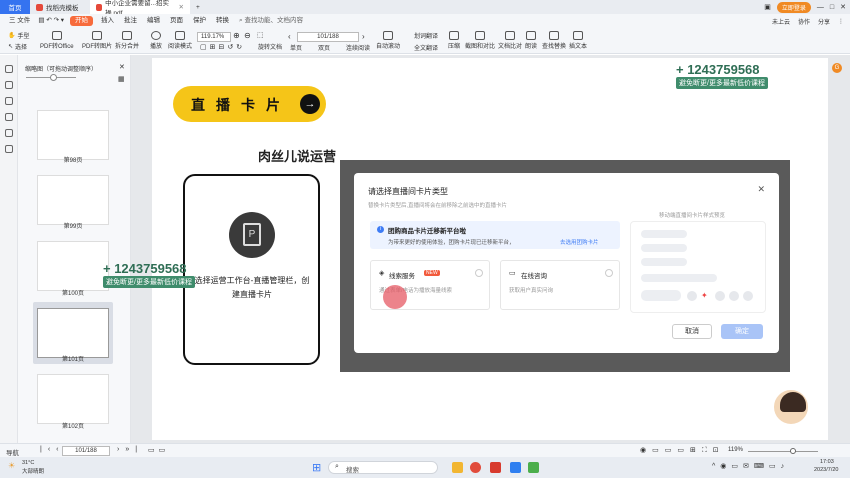  I want to click on thumbnail-label-99: 第99页, so click(73, 227).